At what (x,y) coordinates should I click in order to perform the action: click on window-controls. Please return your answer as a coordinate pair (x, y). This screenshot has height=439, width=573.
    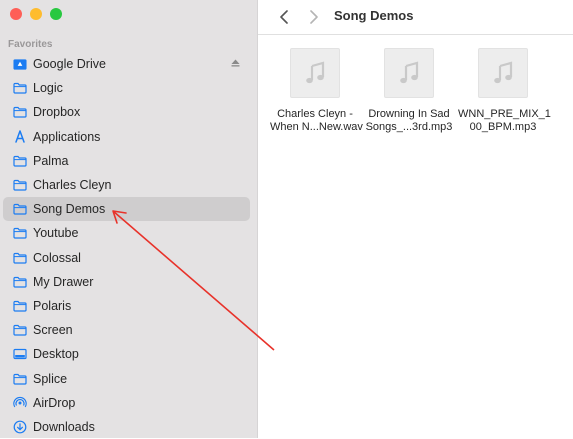
    Looking at the image, I should click on (36, 14).